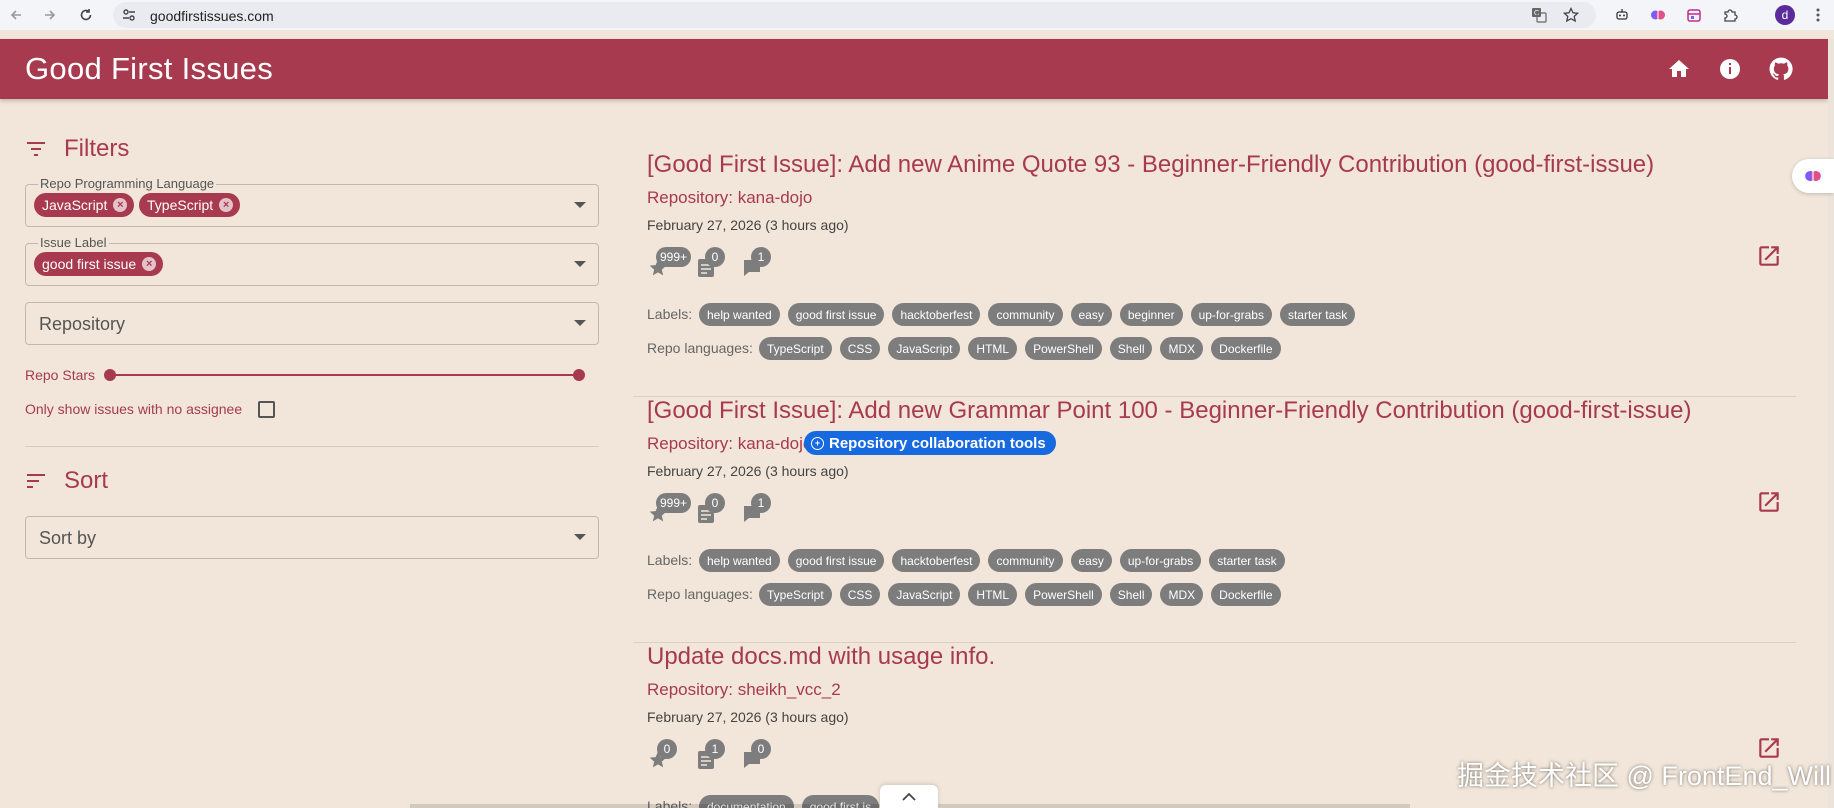  What do you see at coordinates (344, 375) in the screenshot?
I see `repo-stars-slider` at bounding box center [344, 375].